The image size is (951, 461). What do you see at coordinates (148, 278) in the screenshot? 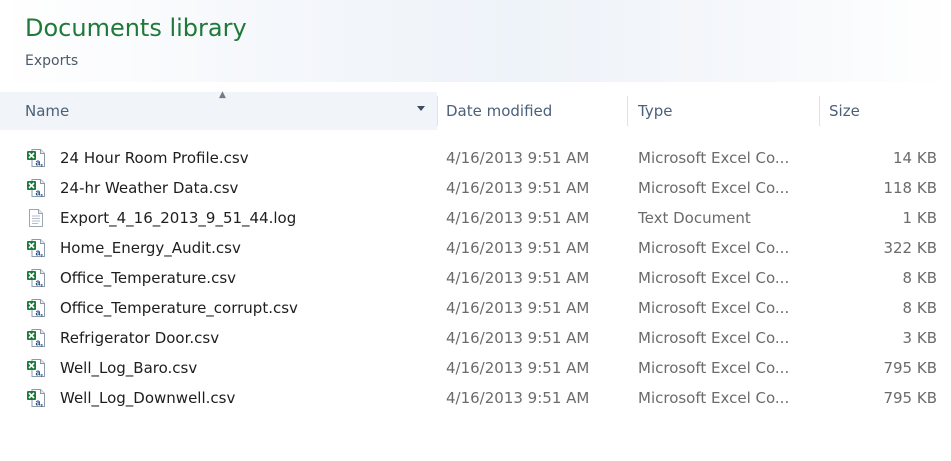
I see `file-name: Office_Temperature.csv` at bounding box center [148, 278].